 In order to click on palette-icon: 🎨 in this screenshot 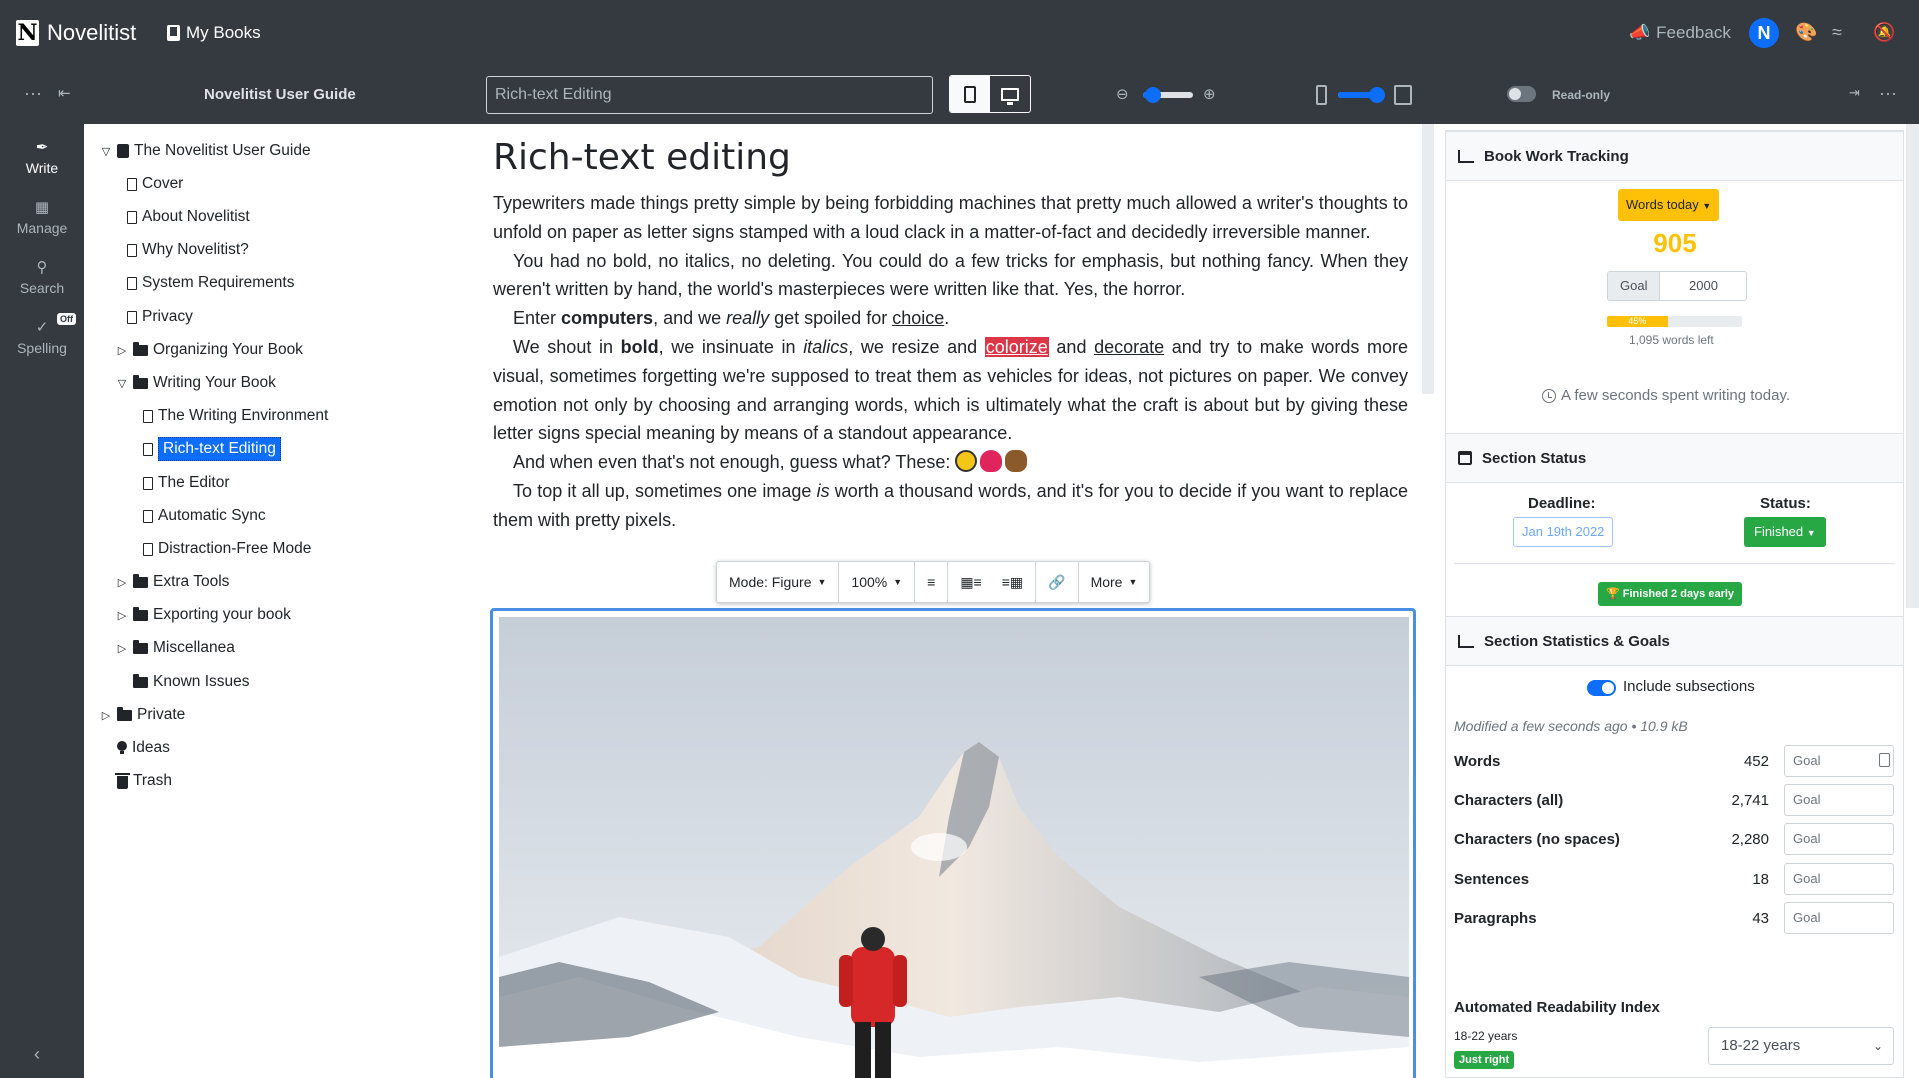, I will do `click(1806, 32)`.